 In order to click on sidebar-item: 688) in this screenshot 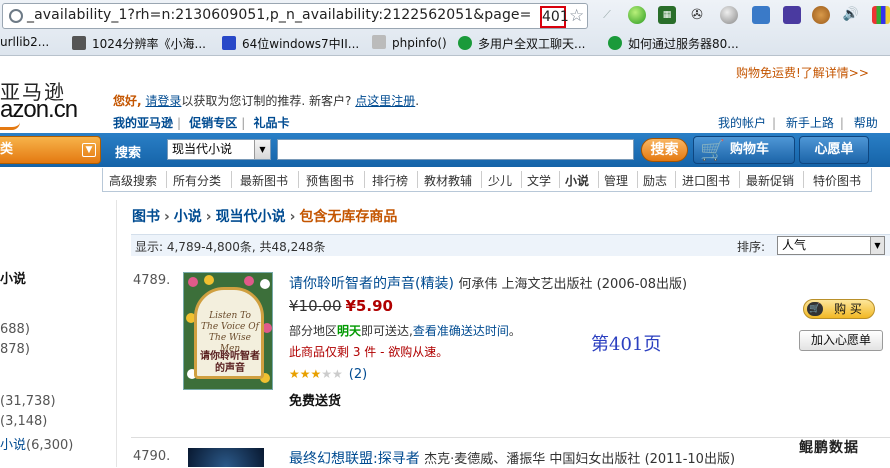, I will do `click(15, 329)`.